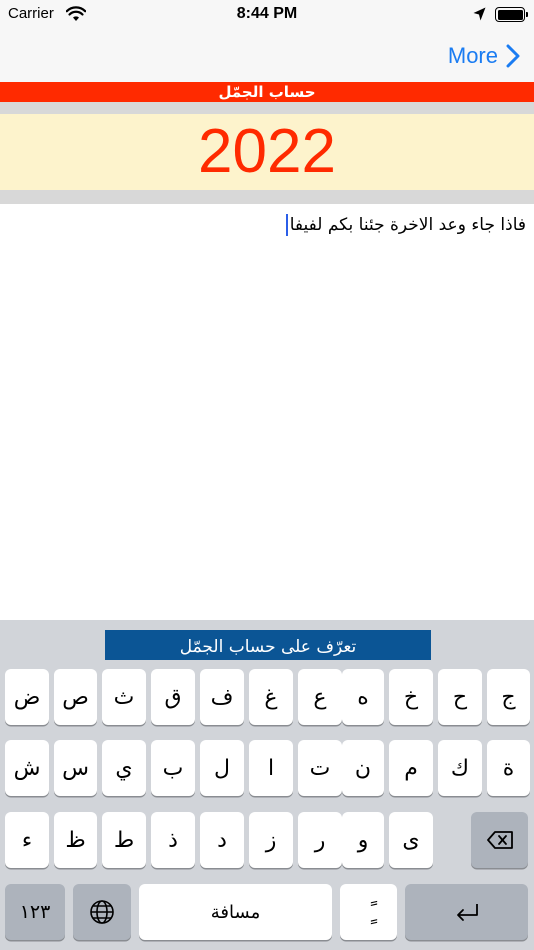 The image size is (534, 950). I want to click on key-alif: ا, so click(271, 768).